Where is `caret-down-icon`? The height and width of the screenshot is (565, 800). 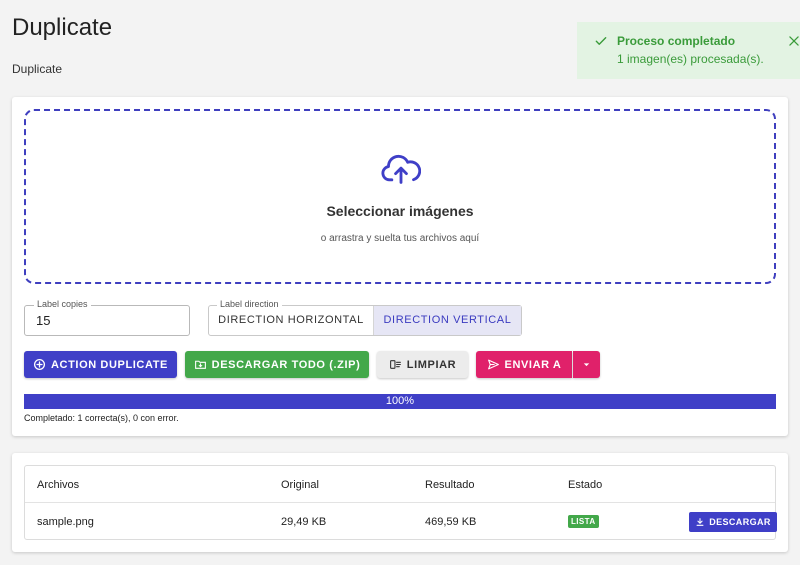 caret-down-icon is located at coordinates (586, 365).